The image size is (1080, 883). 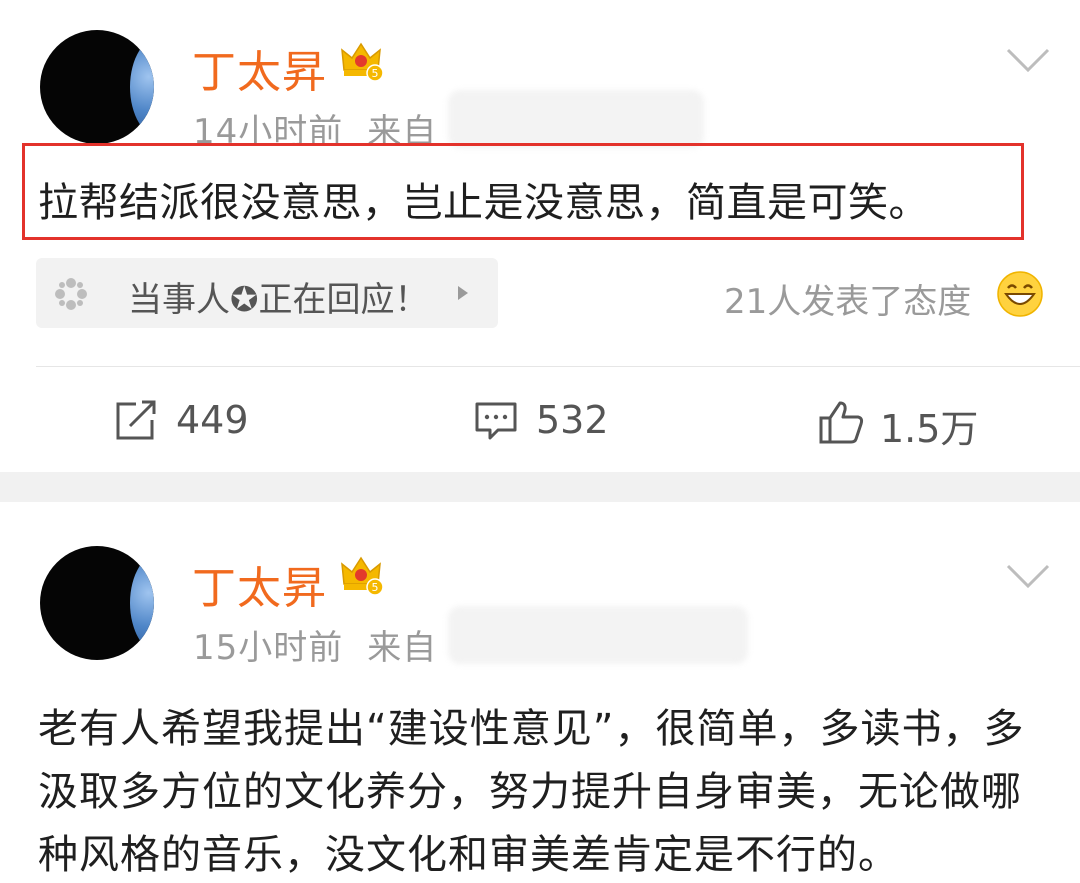 I want to click on grin-emoji-icon, so click(x=1020, y=294).